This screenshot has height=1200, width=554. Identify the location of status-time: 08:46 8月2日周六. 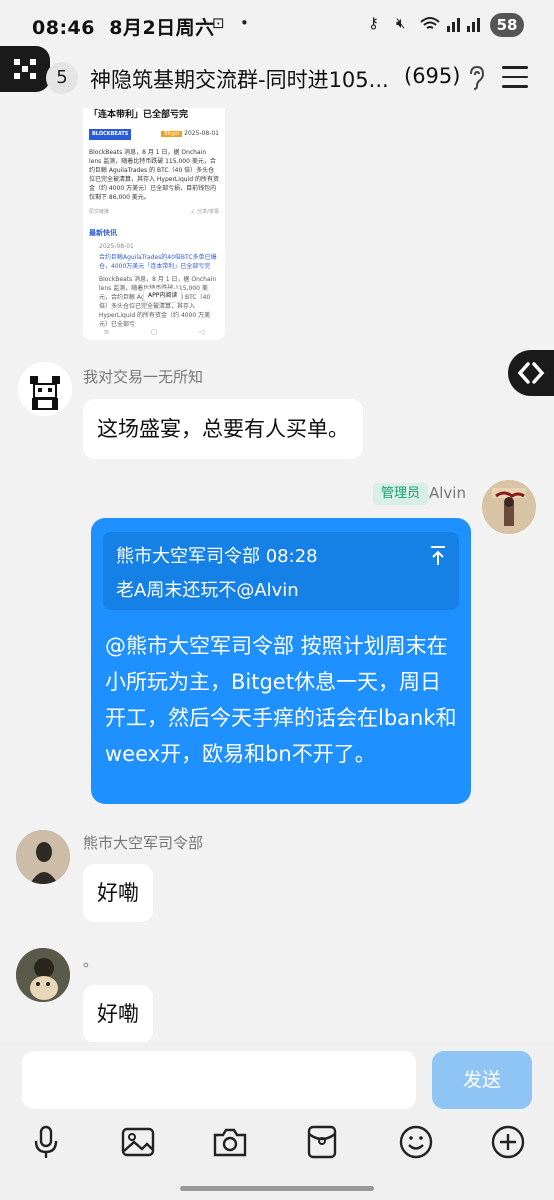
(123, 28).